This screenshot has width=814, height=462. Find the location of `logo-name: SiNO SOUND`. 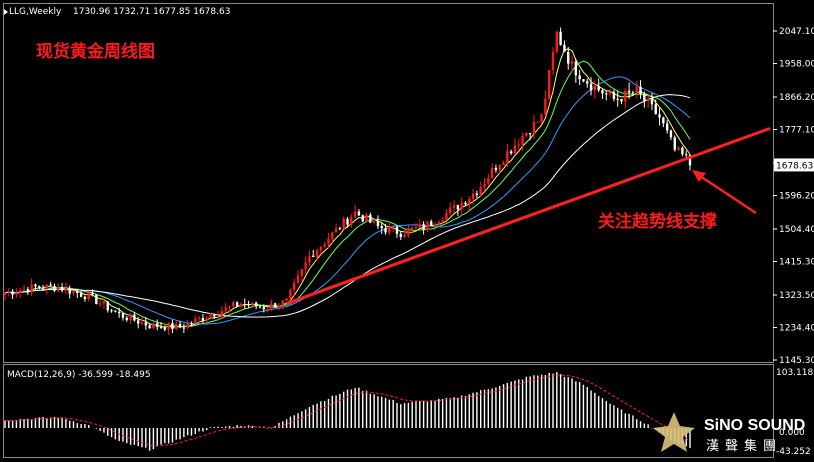

logo-name: SiNO SOUND is located at coordinates (754, 425).